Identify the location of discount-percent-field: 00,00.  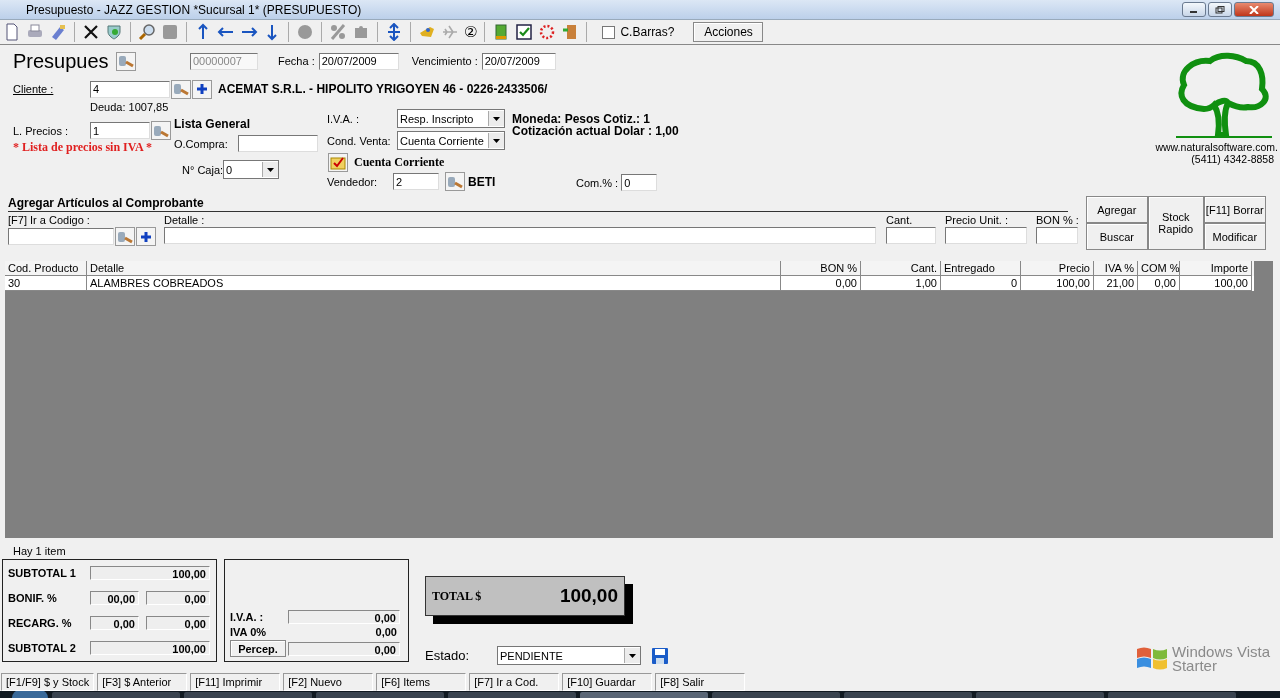
(114, 598).